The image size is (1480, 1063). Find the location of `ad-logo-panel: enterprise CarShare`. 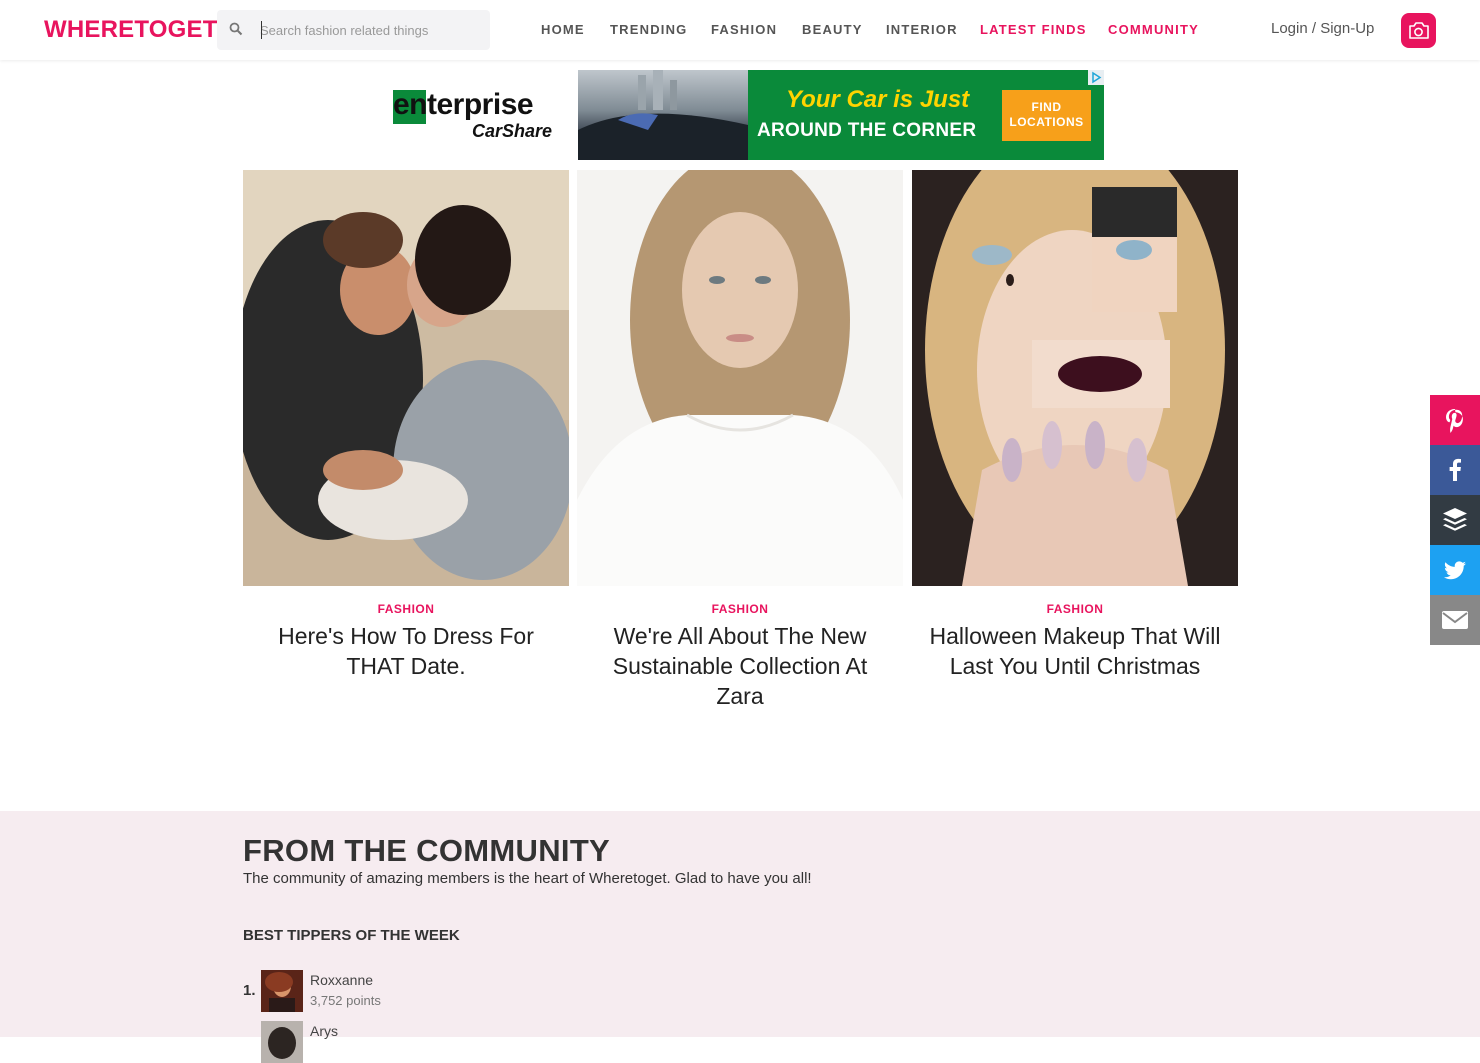

ad-logo-panel: enterprise CarShare is located at coordinates (477, 115).